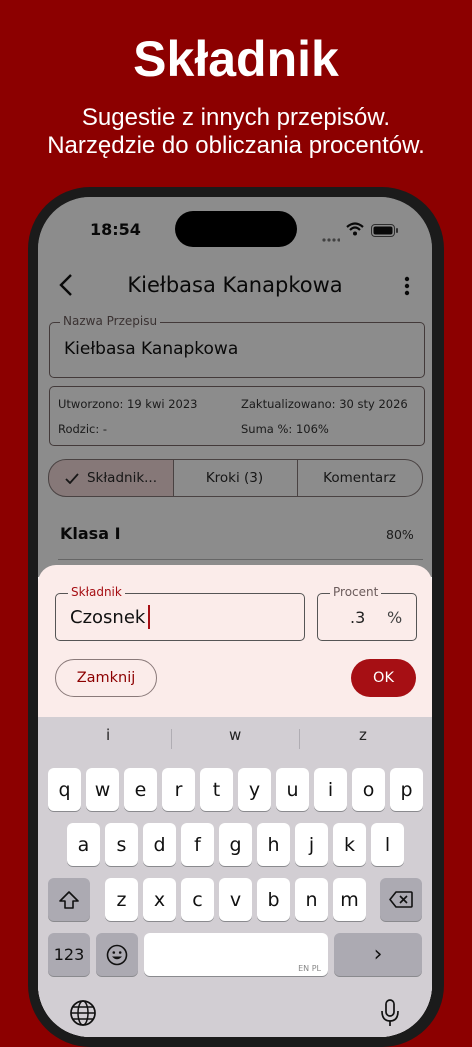 Image resolution: width=472 pixels, height=1047 pixels. What do you see at coordinates (140, 789) in the screenshot?
I see `key-e: e` at bounding box center [140, 789].